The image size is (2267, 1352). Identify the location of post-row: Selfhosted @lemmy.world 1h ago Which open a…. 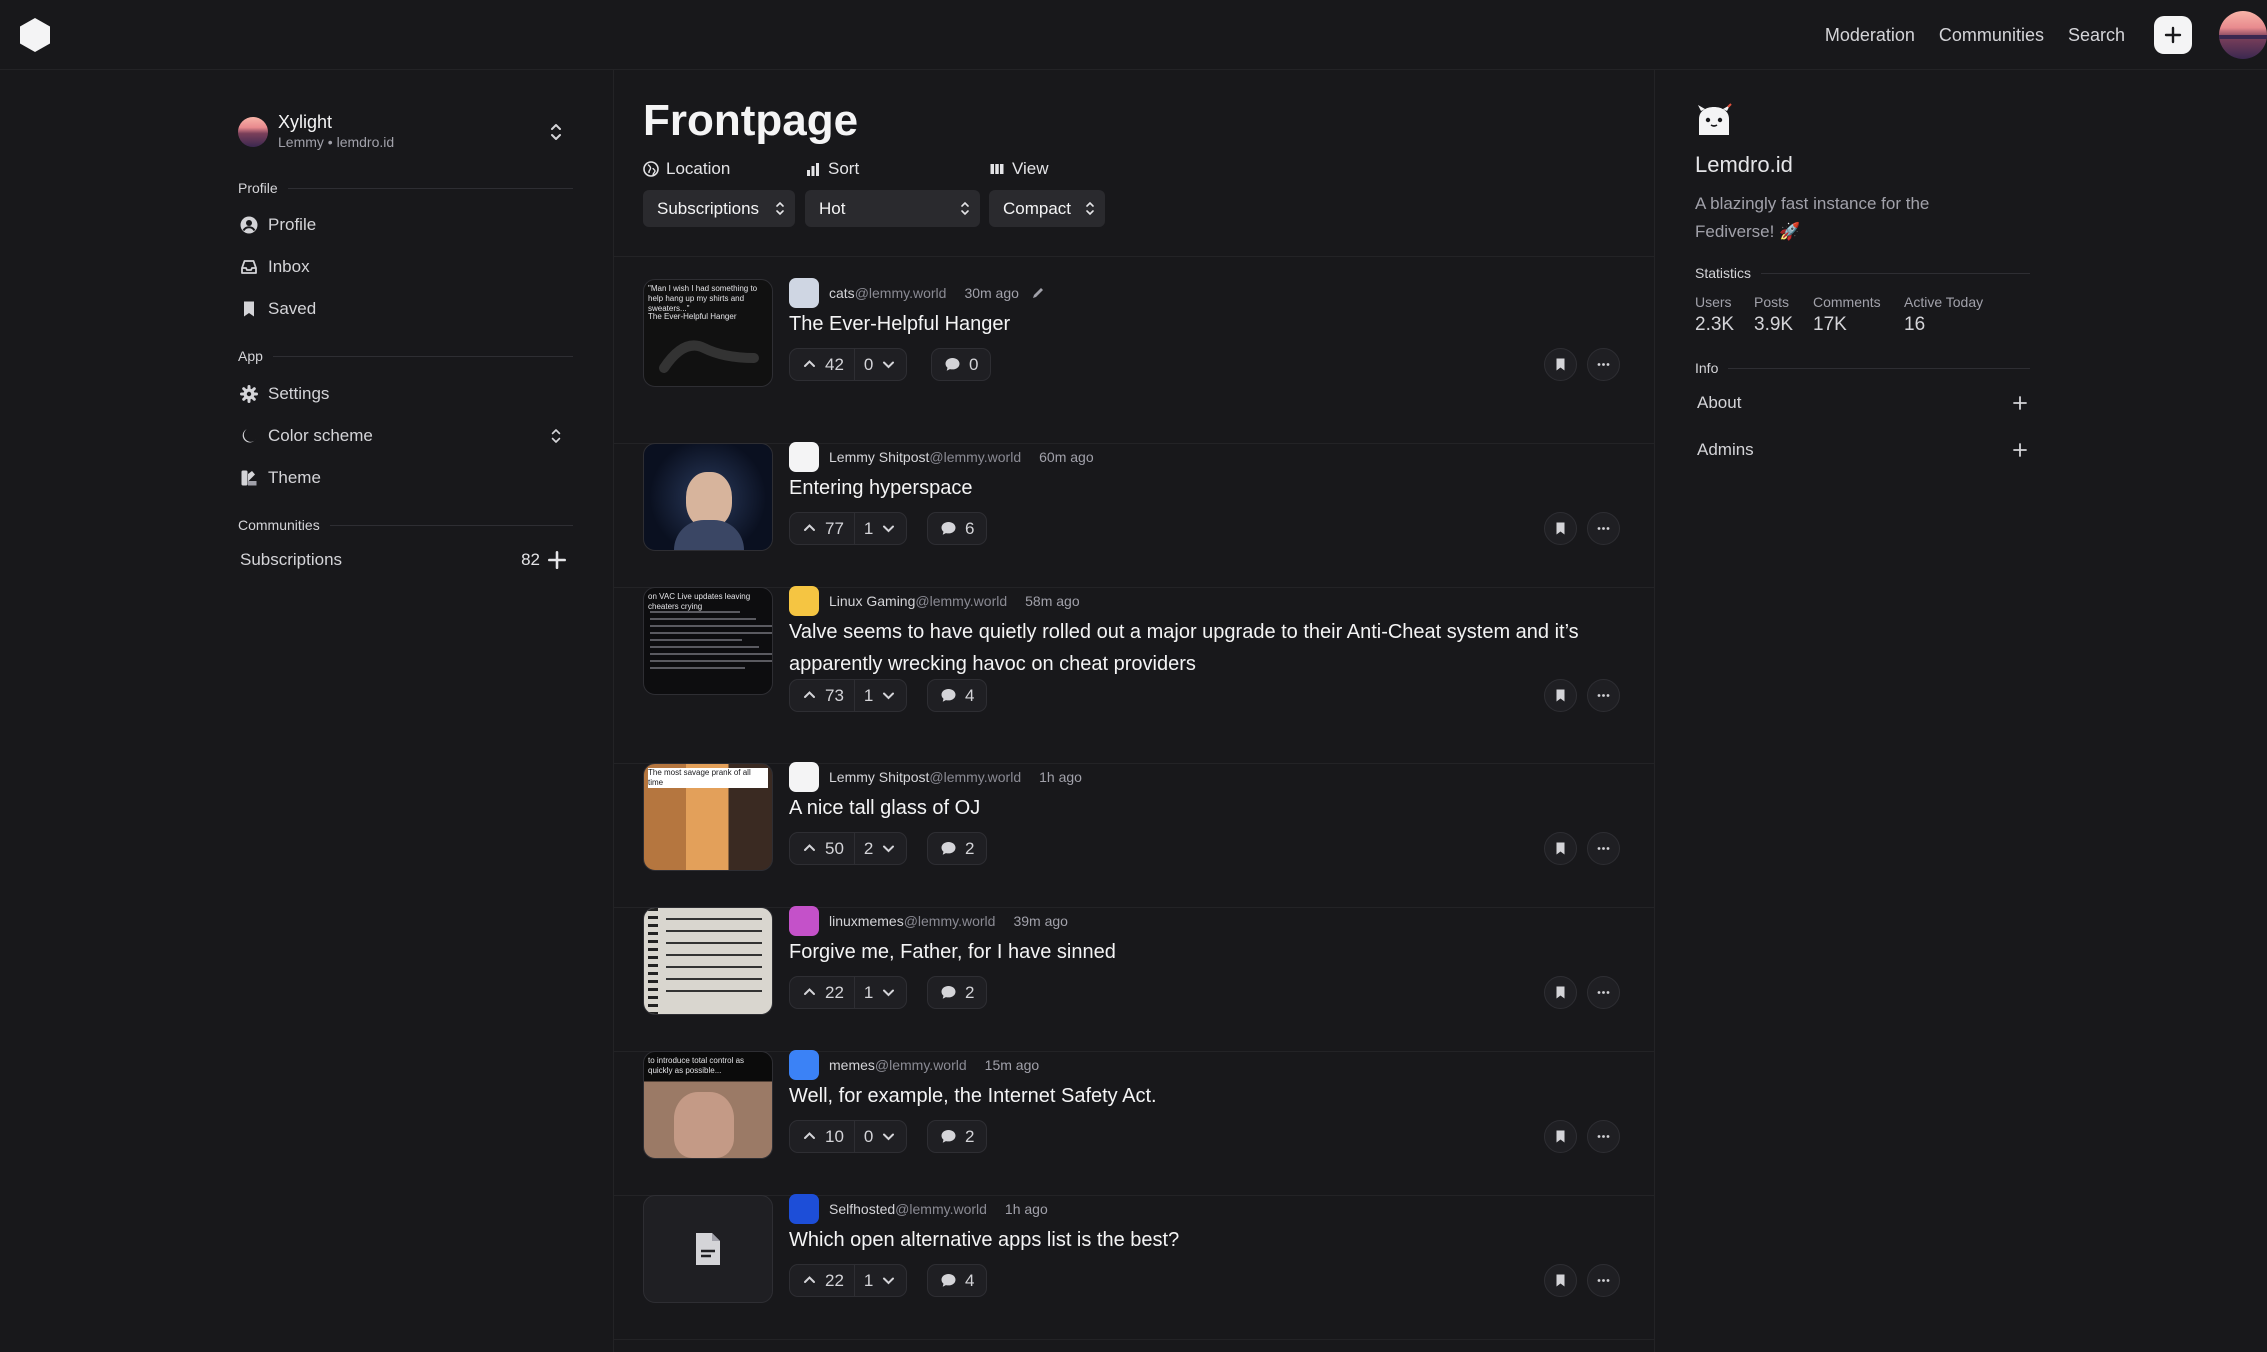
(1134, 1267).